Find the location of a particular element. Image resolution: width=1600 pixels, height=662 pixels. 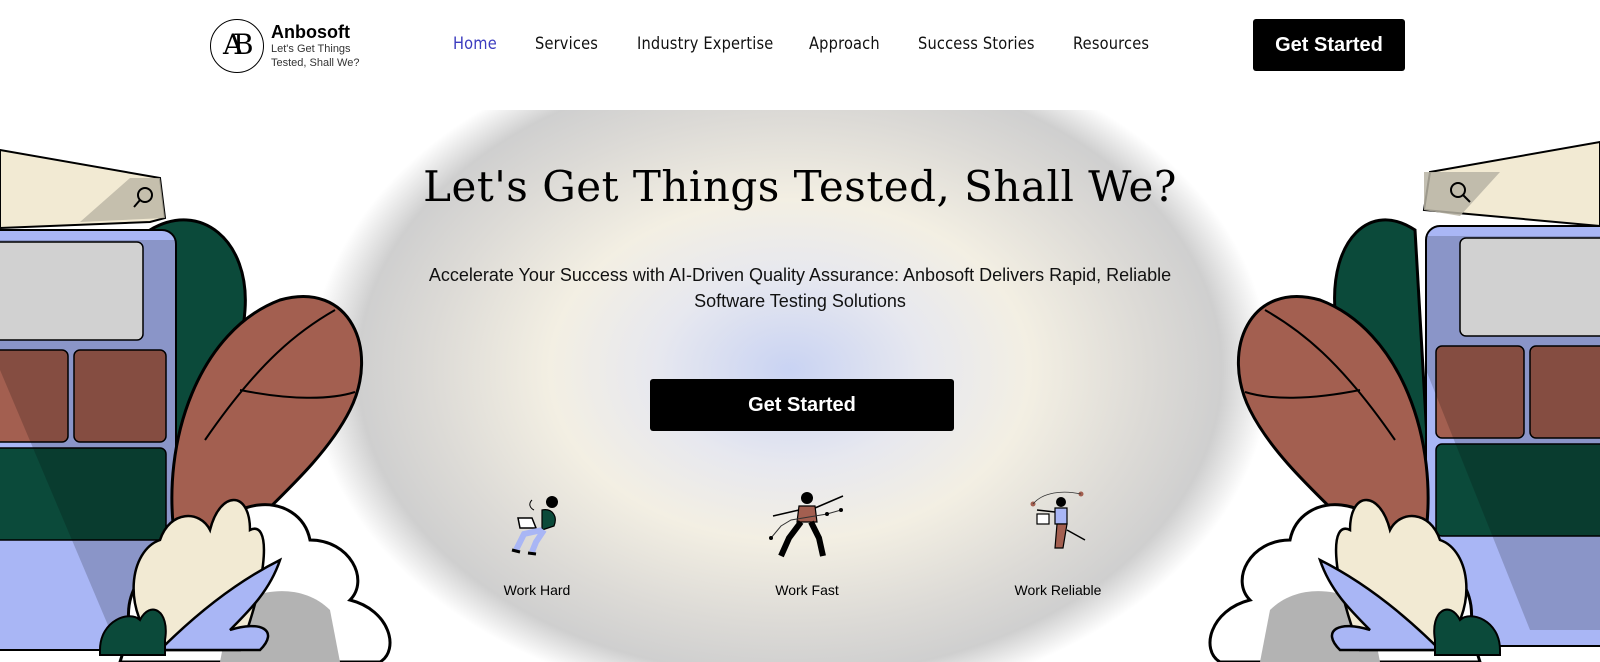

nav-success-stories: Success Stories is located at coordinates (976, 44).